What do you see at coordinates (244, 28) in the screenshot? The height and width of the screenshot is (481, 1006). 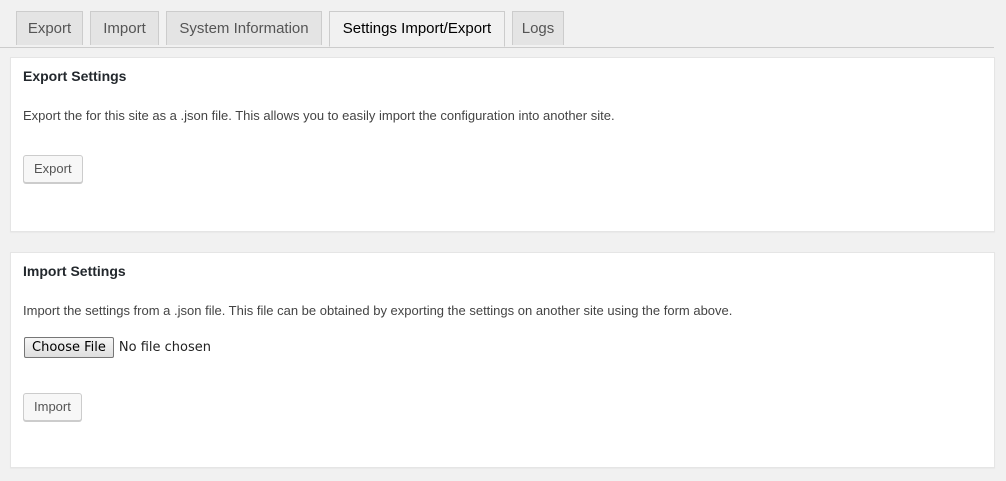 I see `tab-system-information: System Information` at bounding box center [244, 28].